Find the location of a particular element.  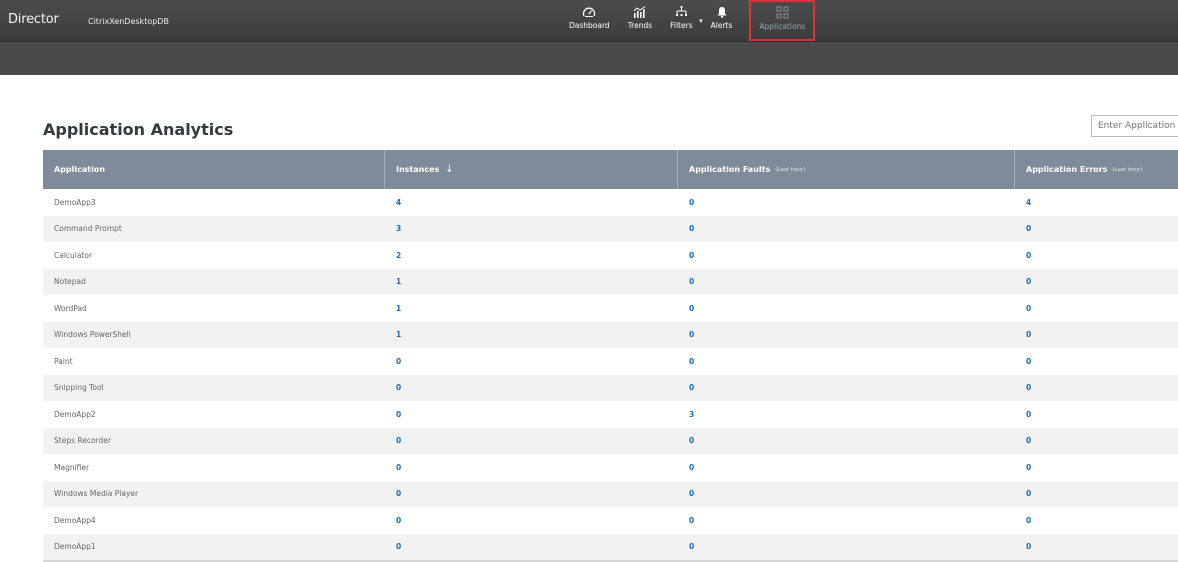

table-row: Magnifier 0 0 0 is located at coordinates (610, 467).